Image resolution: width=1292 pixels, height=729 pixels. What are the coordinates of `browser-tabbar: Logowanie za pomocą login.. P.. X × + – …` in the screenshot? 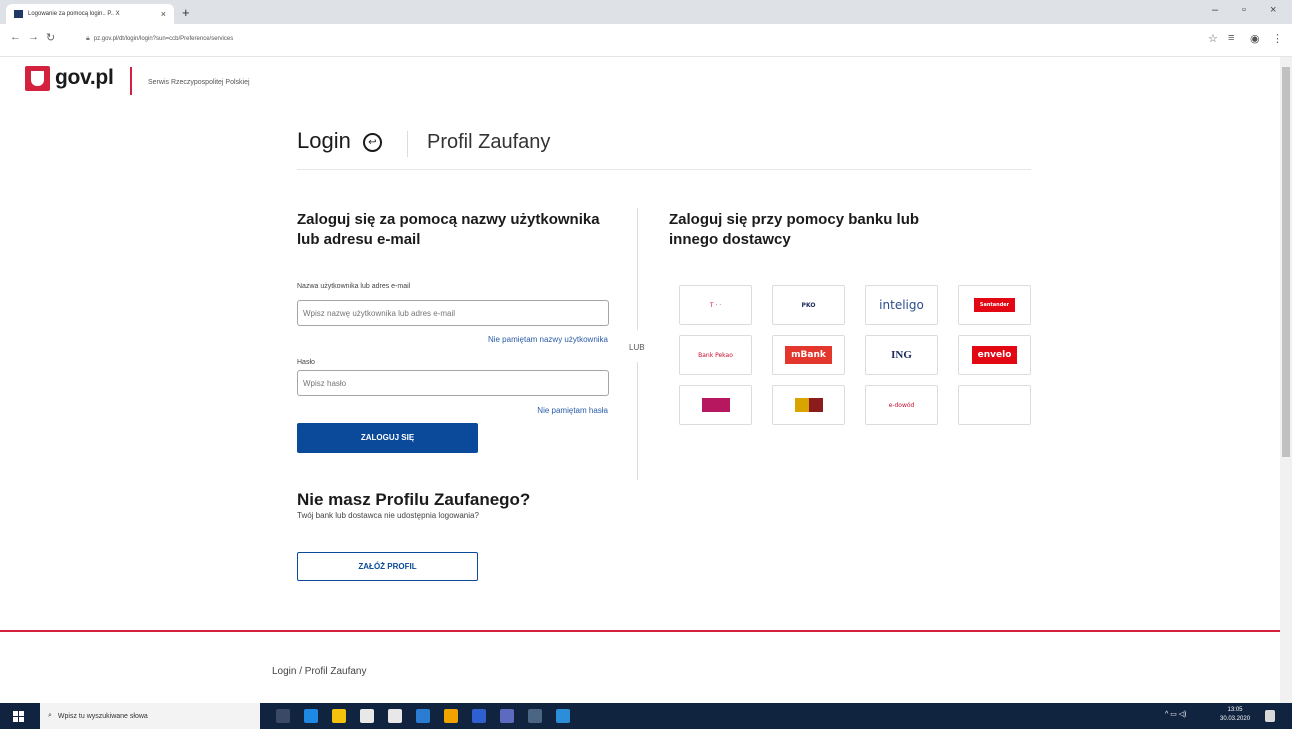 It's located at (646, 12).